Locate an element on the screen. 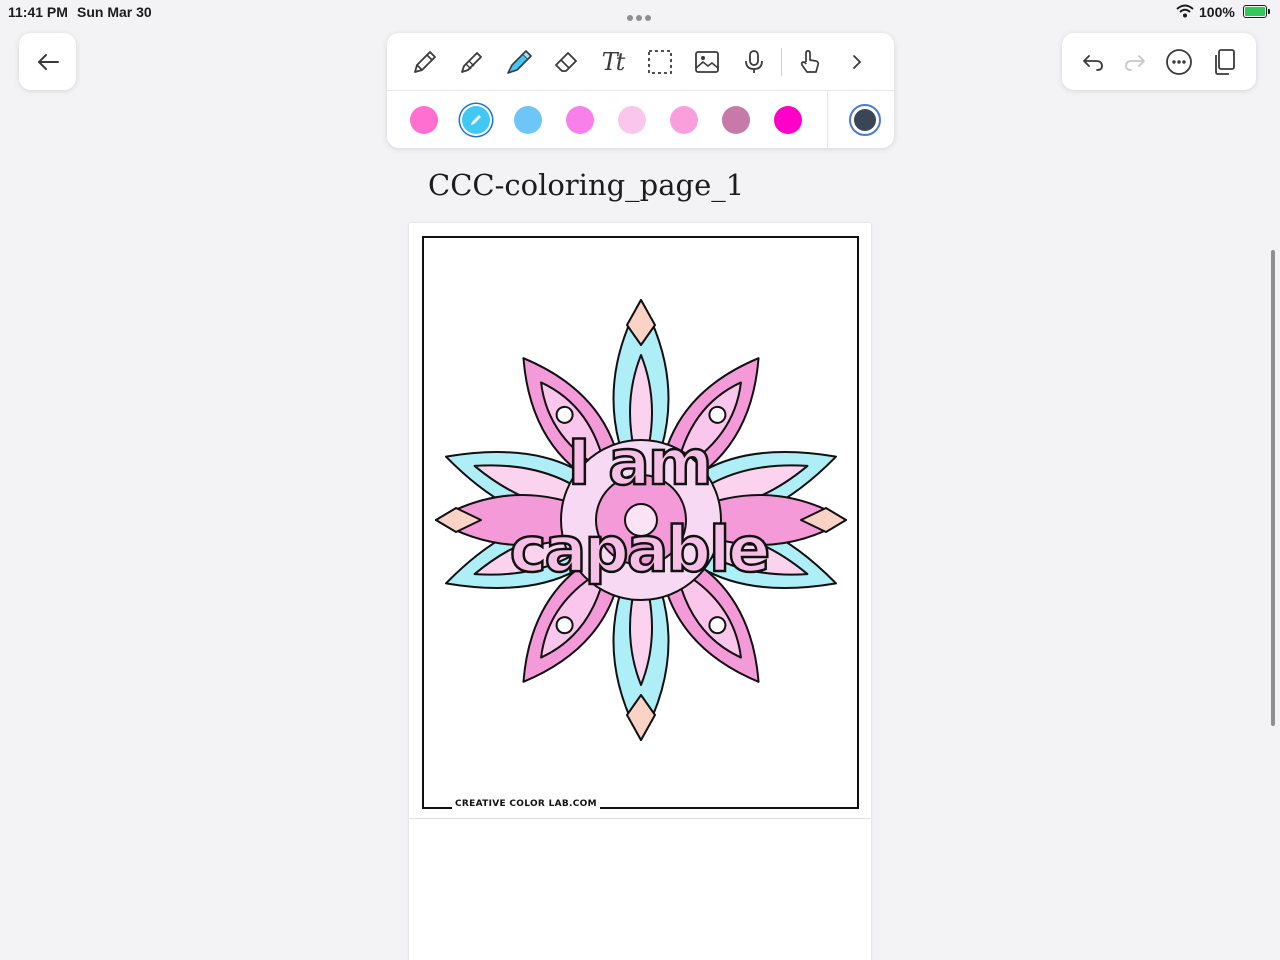 The image size is (1280, 960). current-color-button is located at coordinates (865, 120).